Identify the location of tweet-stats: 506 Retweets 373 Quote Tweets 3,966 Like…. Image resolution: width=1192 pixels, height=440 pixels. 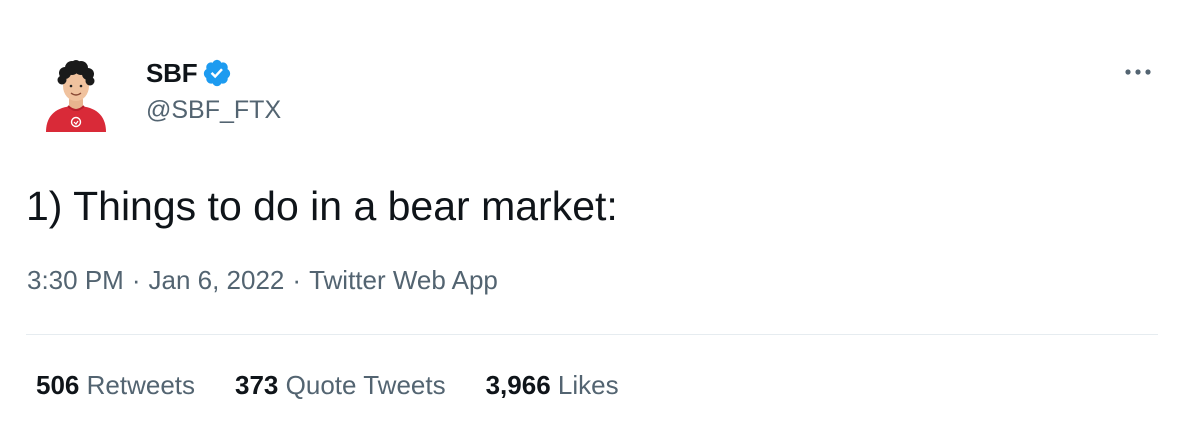
(347, 385).